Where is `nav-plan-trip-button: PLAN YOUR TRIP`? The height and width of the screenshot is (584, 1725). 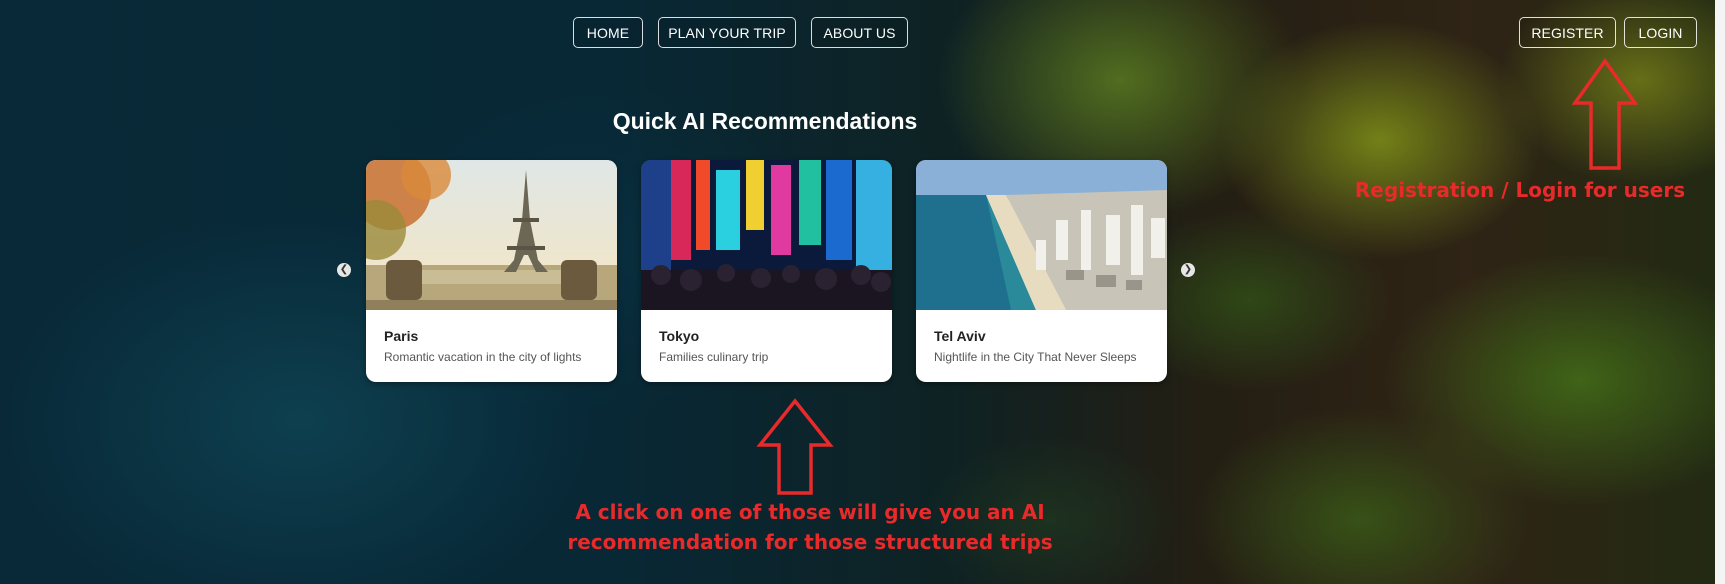 nav-plan-trip-button: PLAN YOUR TRIP is located at coordinates (727, 32).